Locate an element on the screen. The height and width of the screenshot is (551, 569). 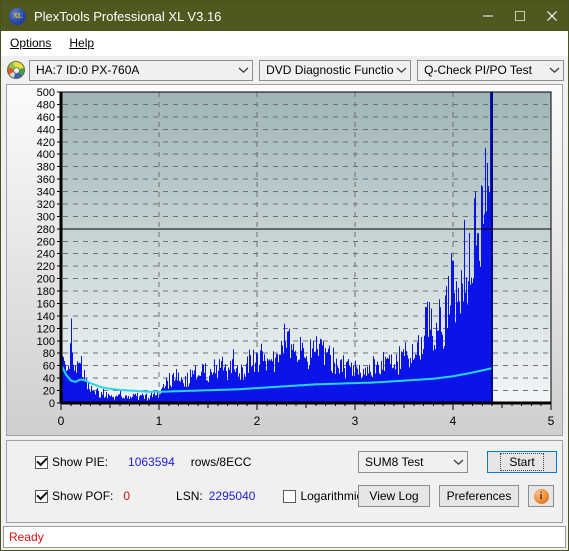
svg-text: 1 is located at coordinates (159, 421).